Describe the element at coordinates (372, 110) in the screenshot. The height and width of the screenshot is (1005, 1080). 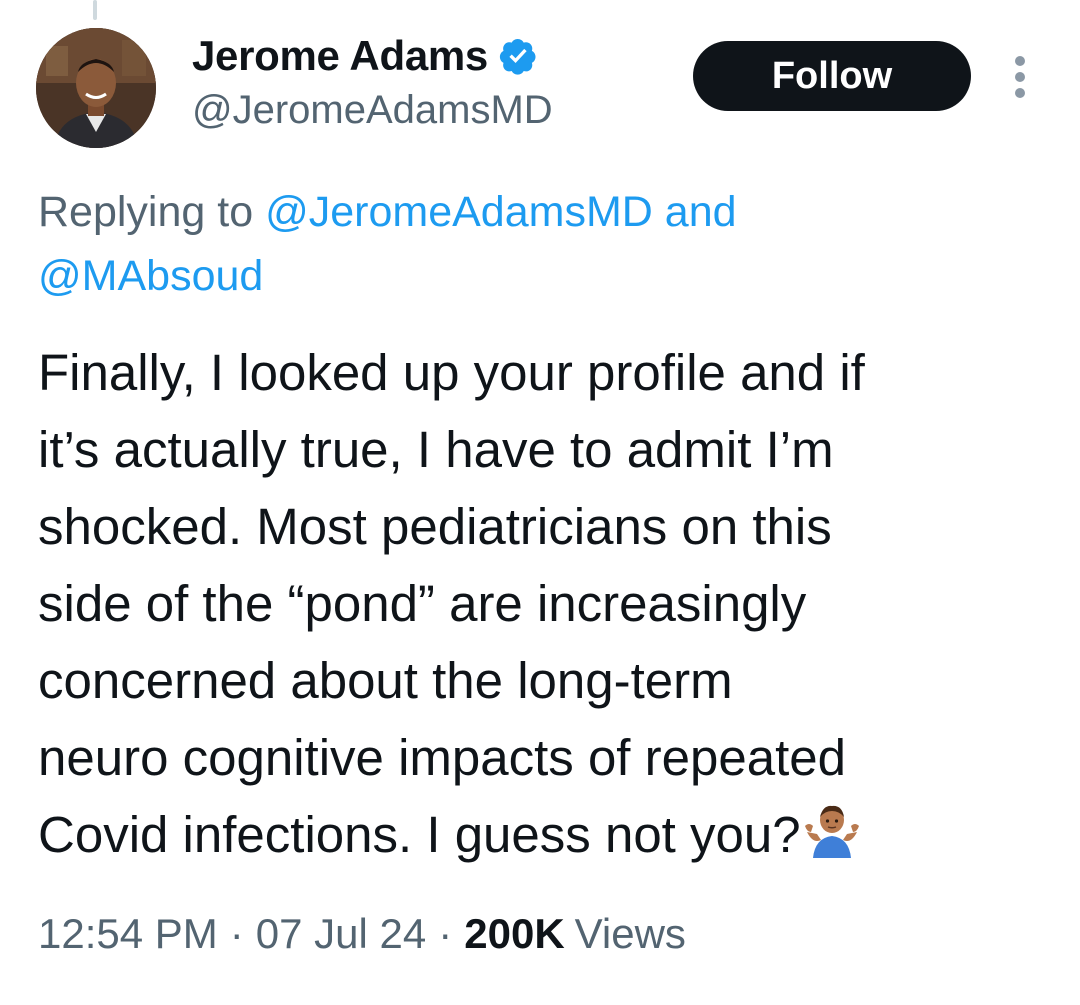
I see `author-handle: @JeromeAdamsMD` at that location.